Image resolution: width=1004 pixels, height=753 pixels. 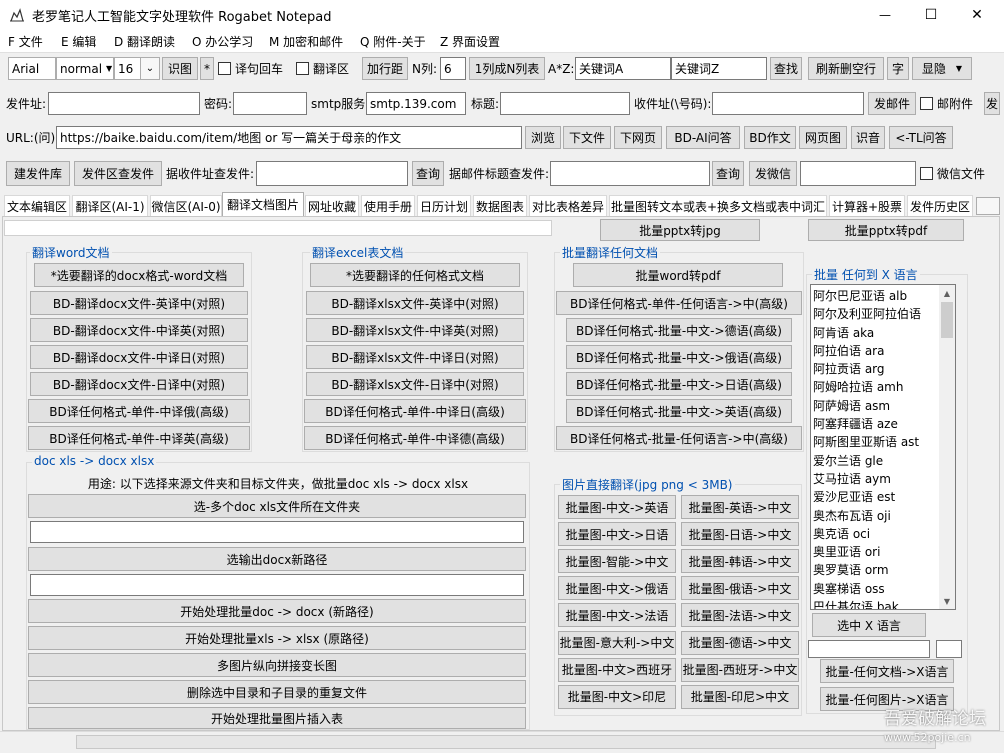 I want to click on tab-batch-image-text: 批量图转文本或表+换多文档或表中词汇, so click(x=718, y=205).